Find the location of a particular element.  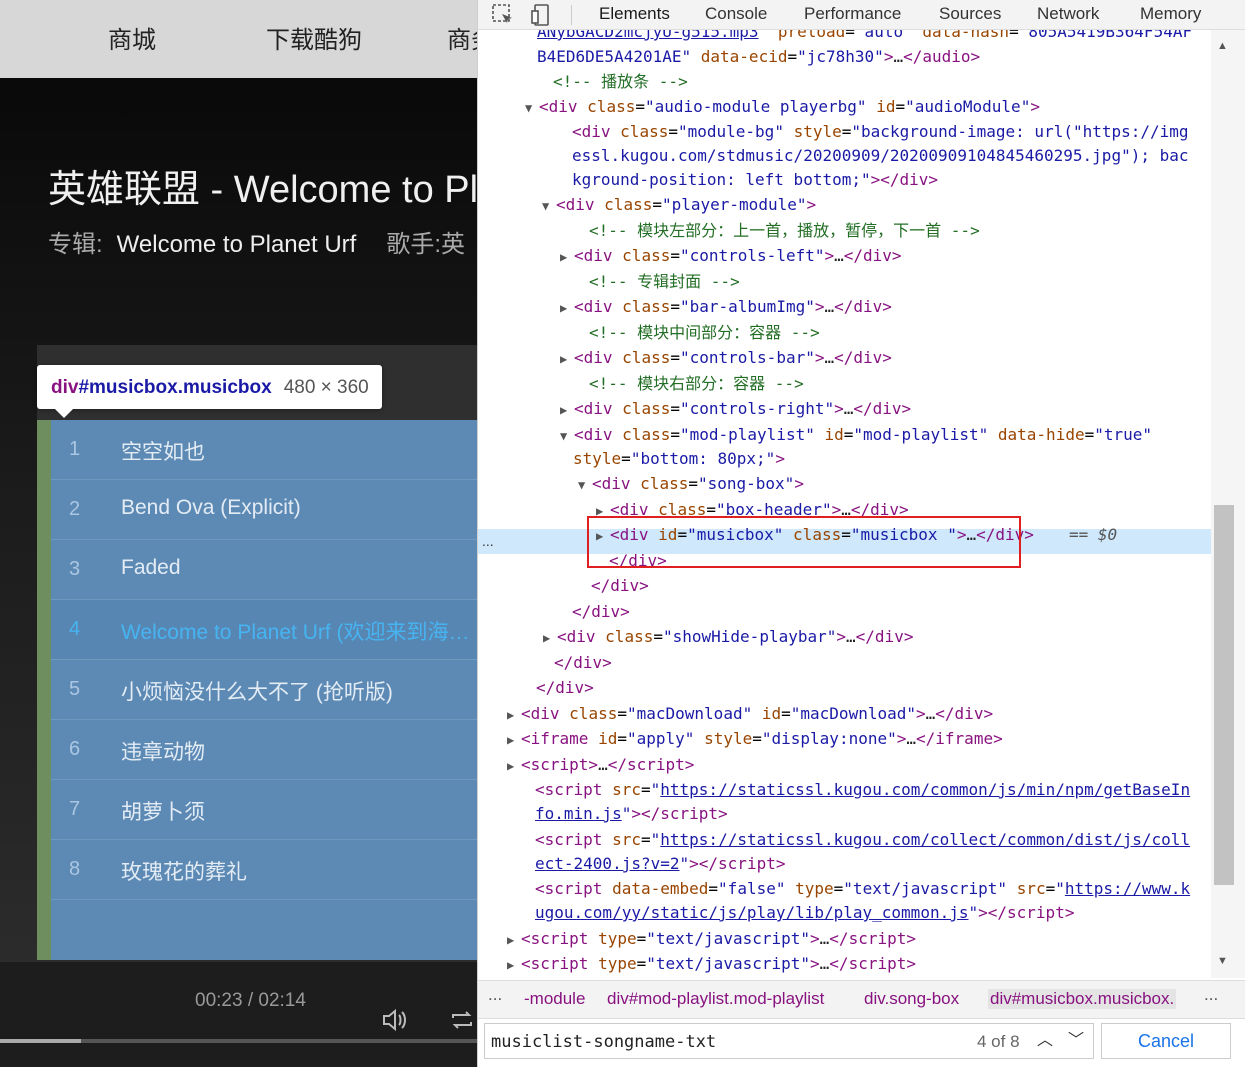

playlist-row-songname: 违章动物 is located at coordinates (297, 751).